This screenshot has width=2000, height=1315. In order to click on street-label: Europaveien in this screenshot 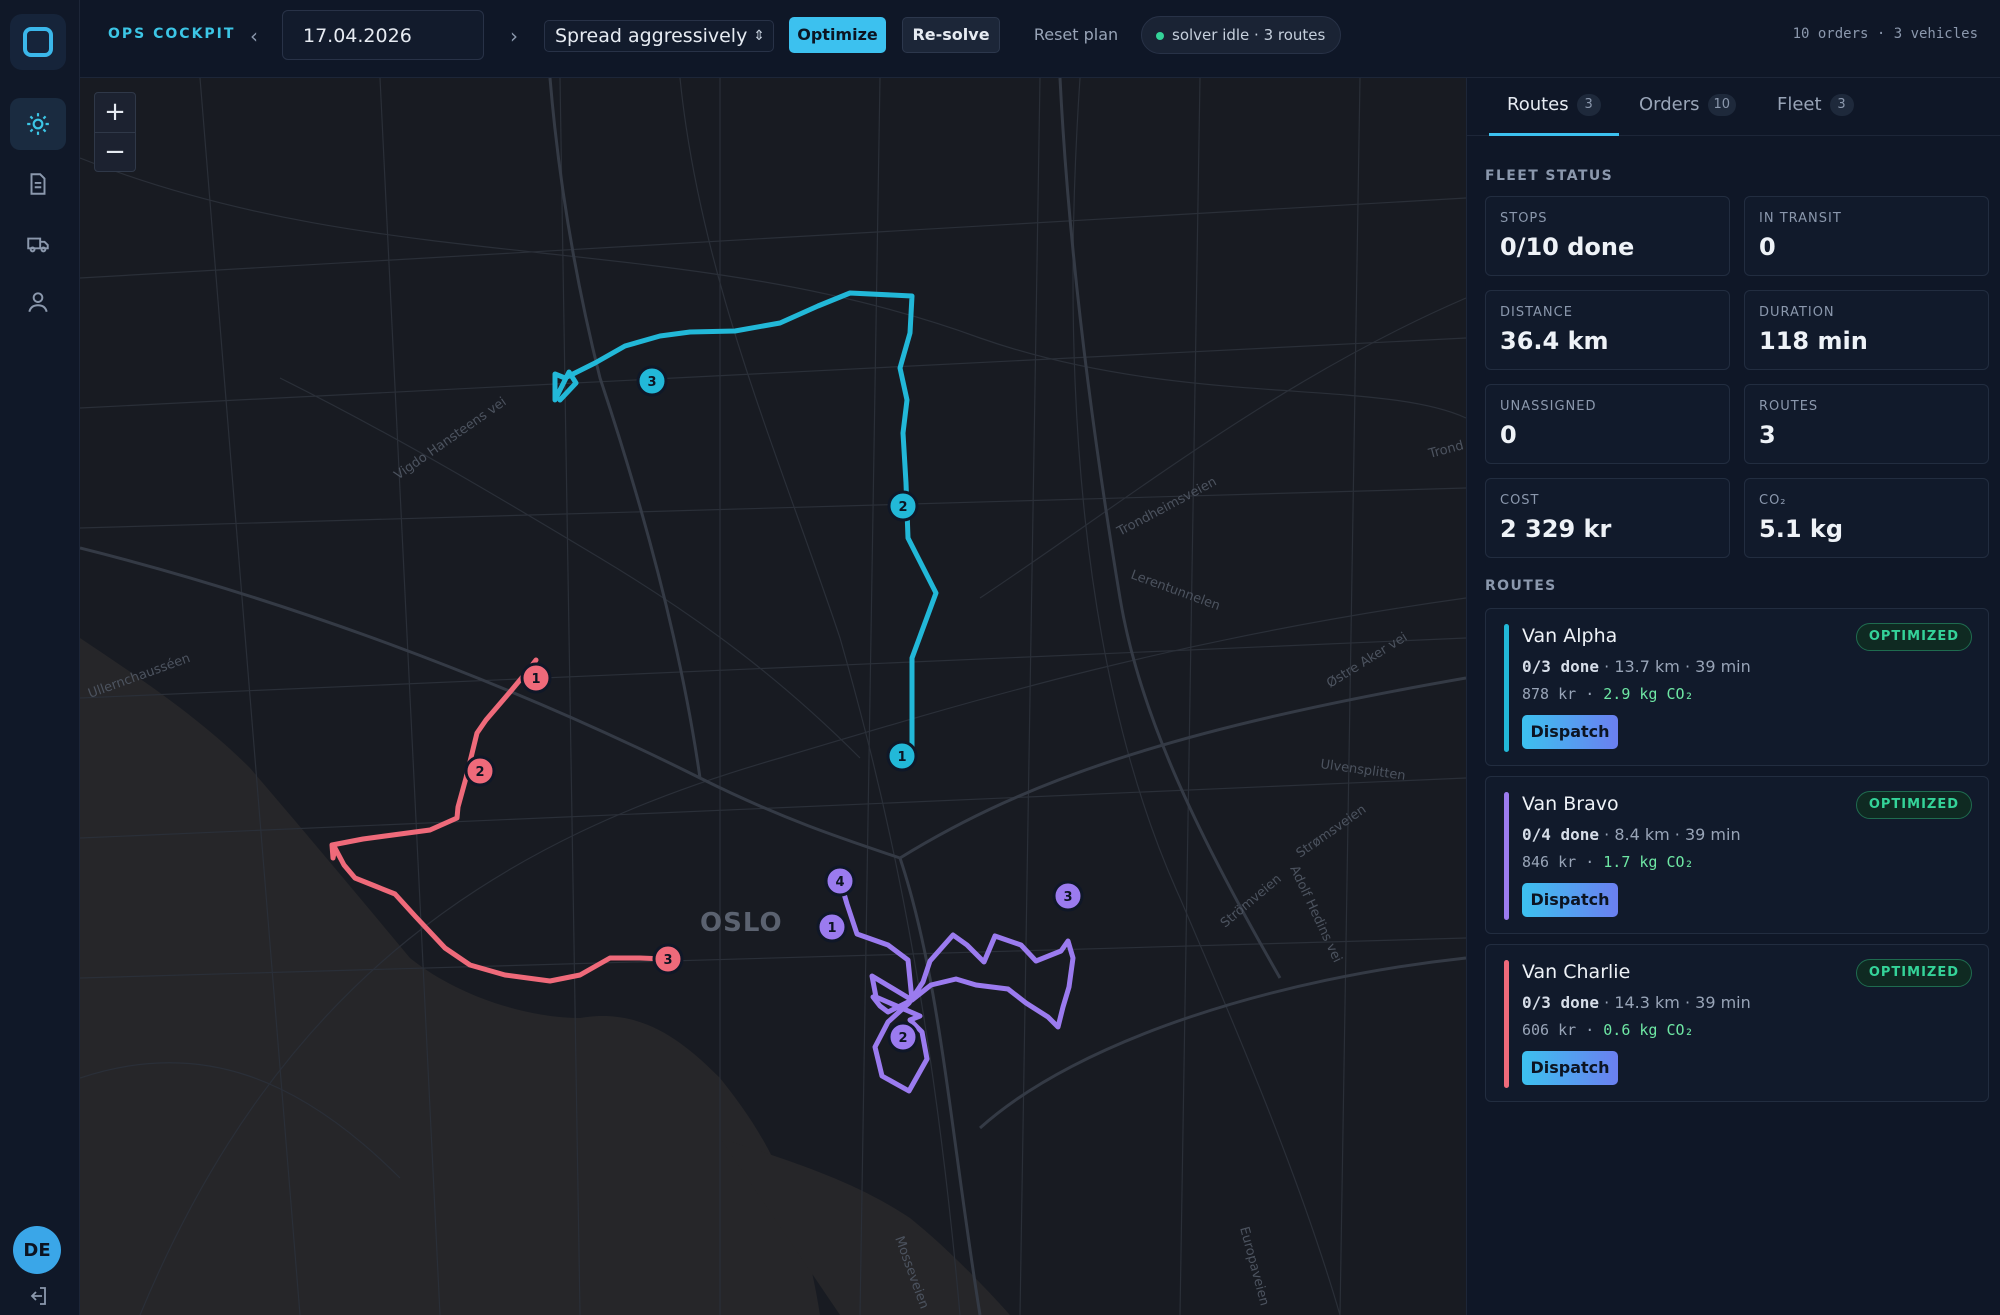, I will do `click(1254, 1266)`.